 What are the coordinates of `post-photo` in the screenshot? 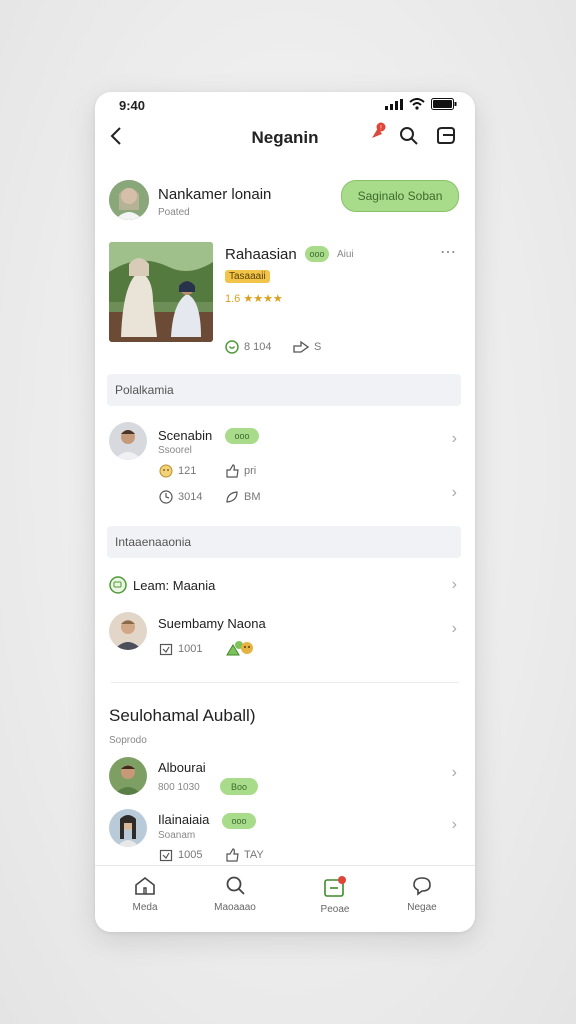 It's located at (161, 292).